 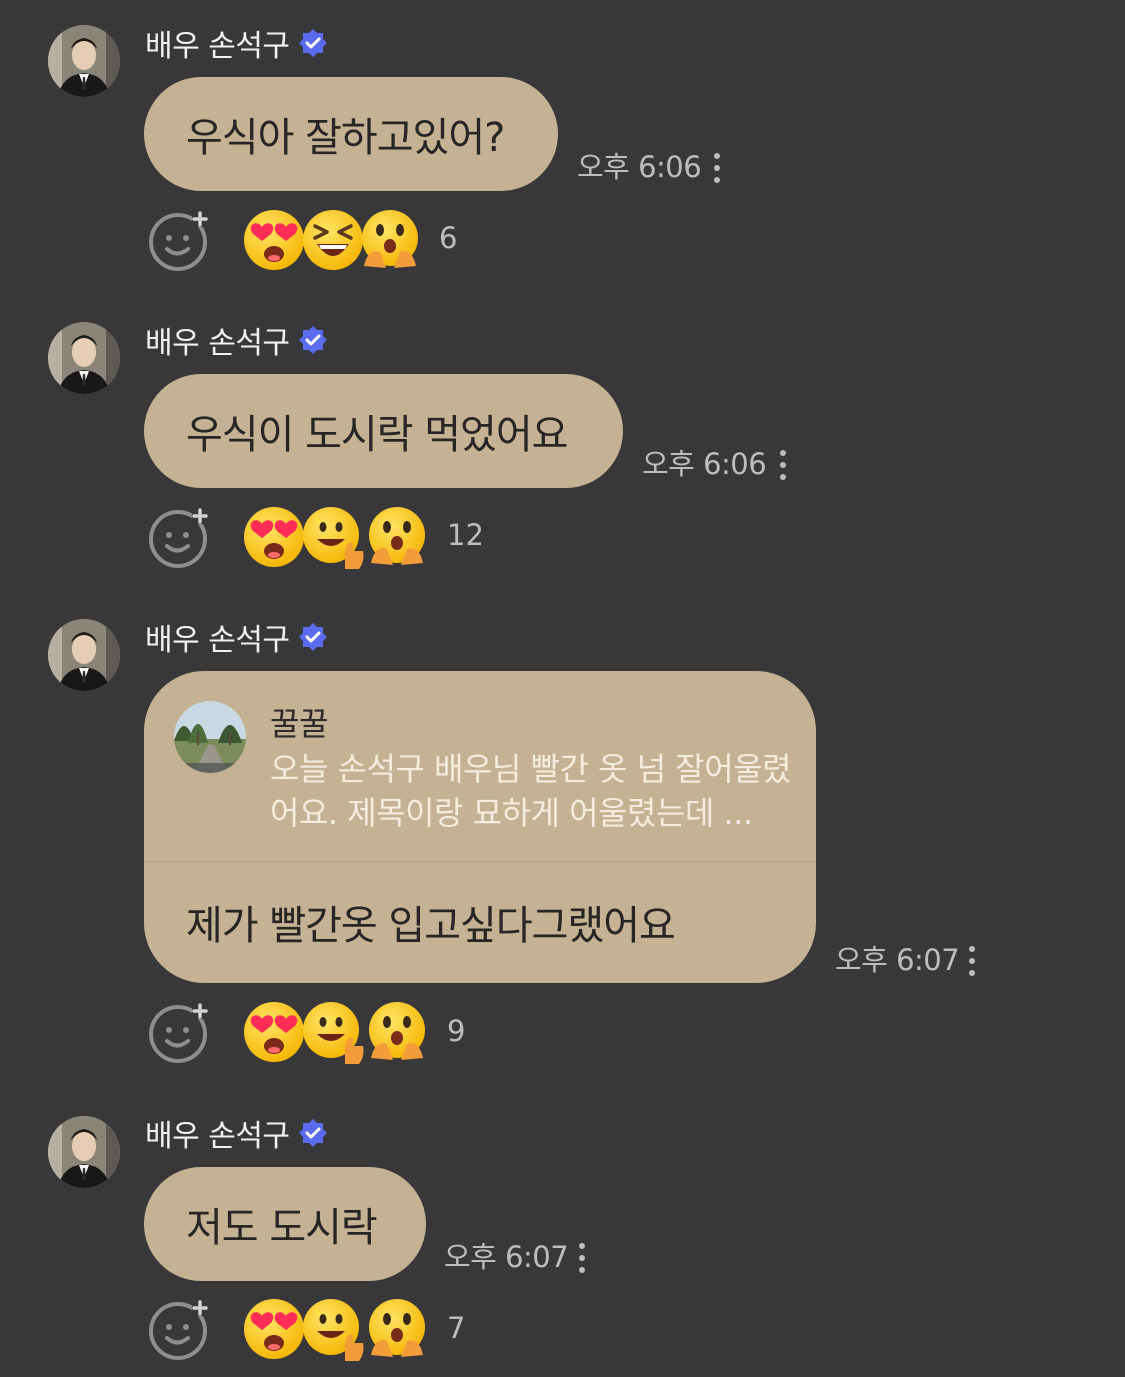 What do you see at coordinates (431, 926) in the screenshot?
I see `message-text: 제가 빨간옷 입고싶다그랬어요` at bounding box center [431, 926].